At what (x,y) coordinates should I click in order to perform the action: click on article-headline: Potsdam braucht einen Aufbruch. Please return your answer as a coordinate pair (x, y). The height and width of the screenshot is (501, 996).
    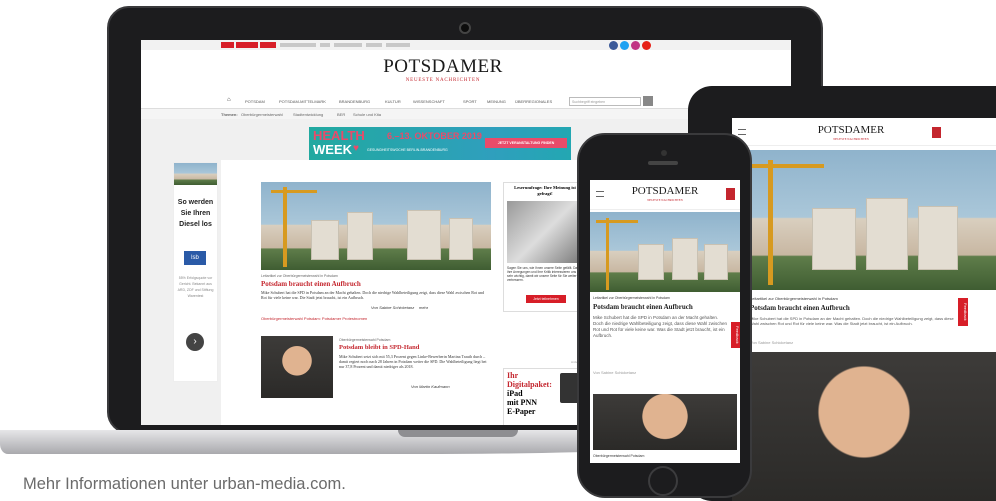
    Looking at the image, I should click on (311, 284).